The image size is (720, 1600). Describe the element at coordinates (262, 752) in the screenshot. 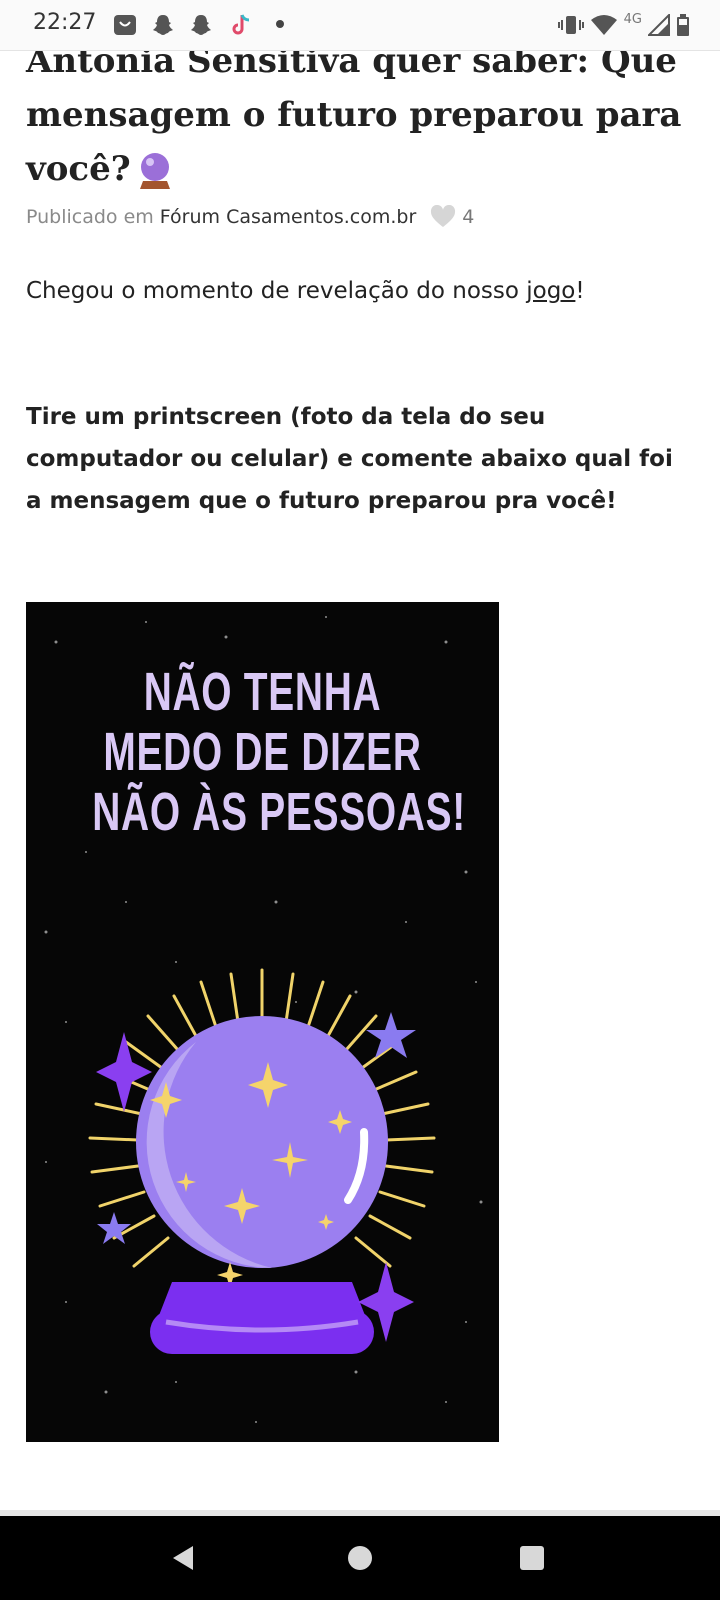

I see `image-message-line-2: MEDO DE DIZER` at that location.